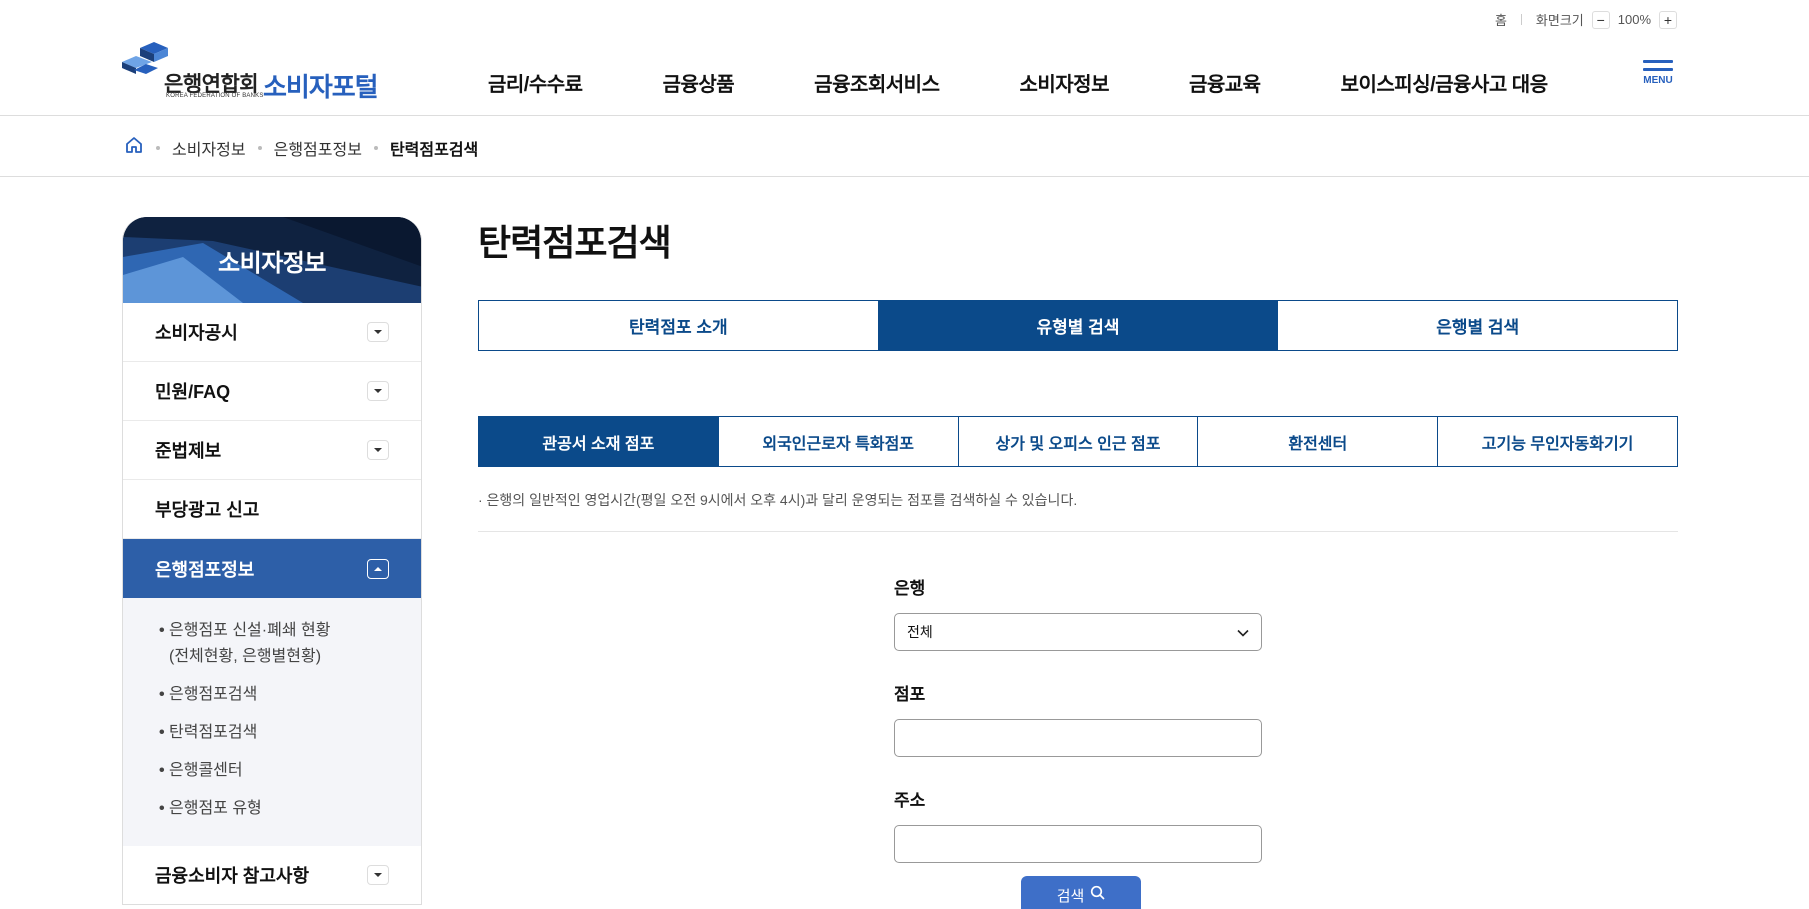 This screenshot has width=1809, height=909. Describe the element at coordinates (599, 441) in the screenshot. I see `tab-government-office: 관공서 소재 점포` at that location.